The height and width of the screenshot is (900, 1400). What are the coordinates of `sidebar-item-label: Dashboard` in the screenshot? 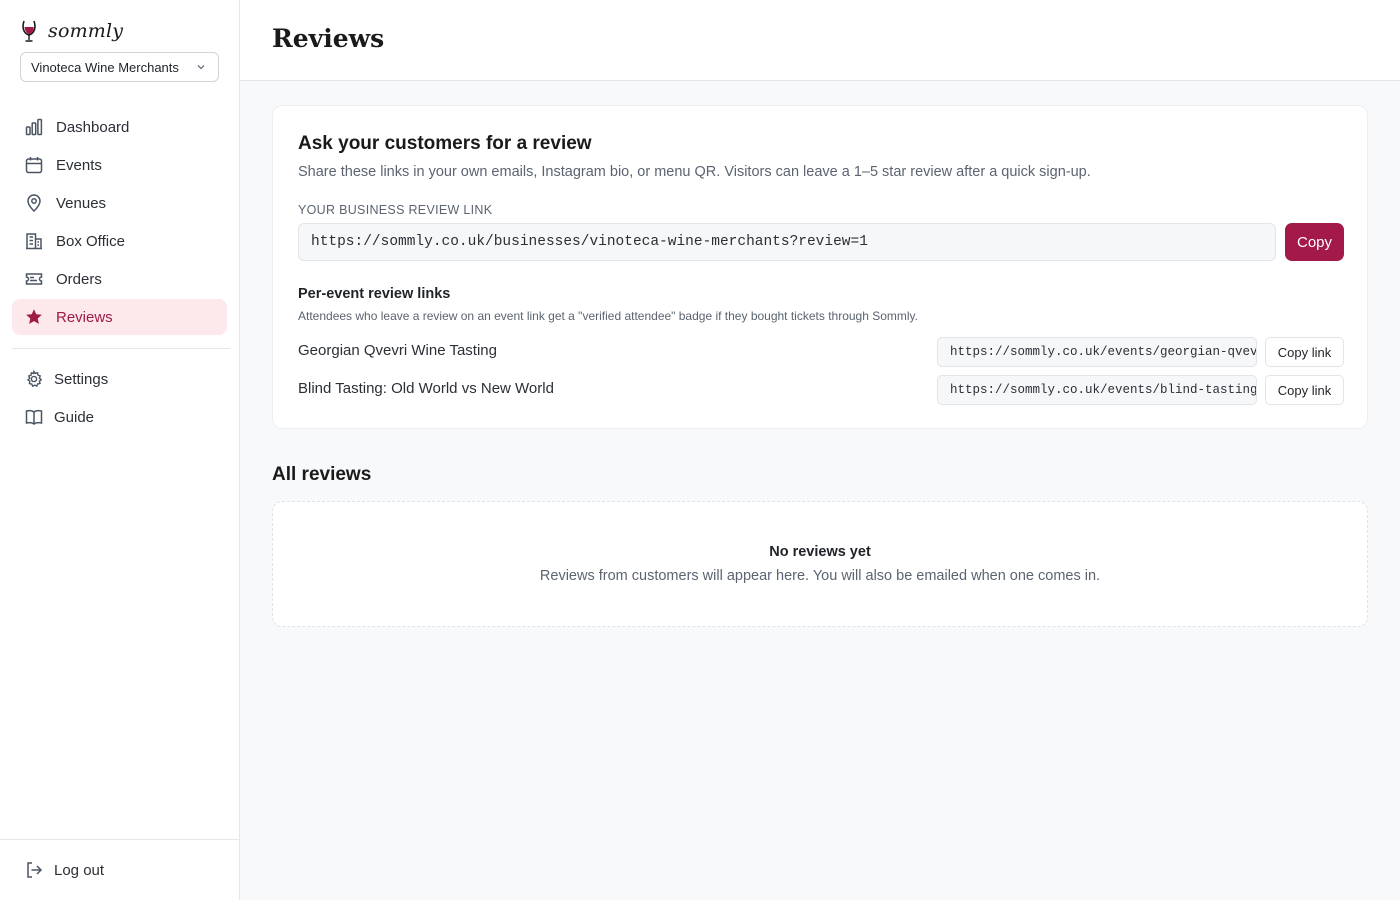 It's located at (93, 127).